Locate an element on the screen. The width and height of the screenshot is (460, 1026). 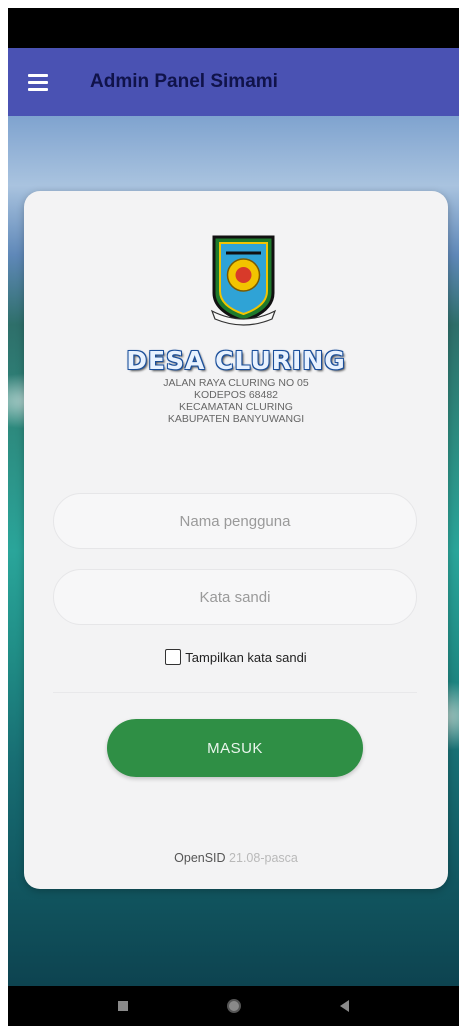
divider is located at coordinates (235, 692).